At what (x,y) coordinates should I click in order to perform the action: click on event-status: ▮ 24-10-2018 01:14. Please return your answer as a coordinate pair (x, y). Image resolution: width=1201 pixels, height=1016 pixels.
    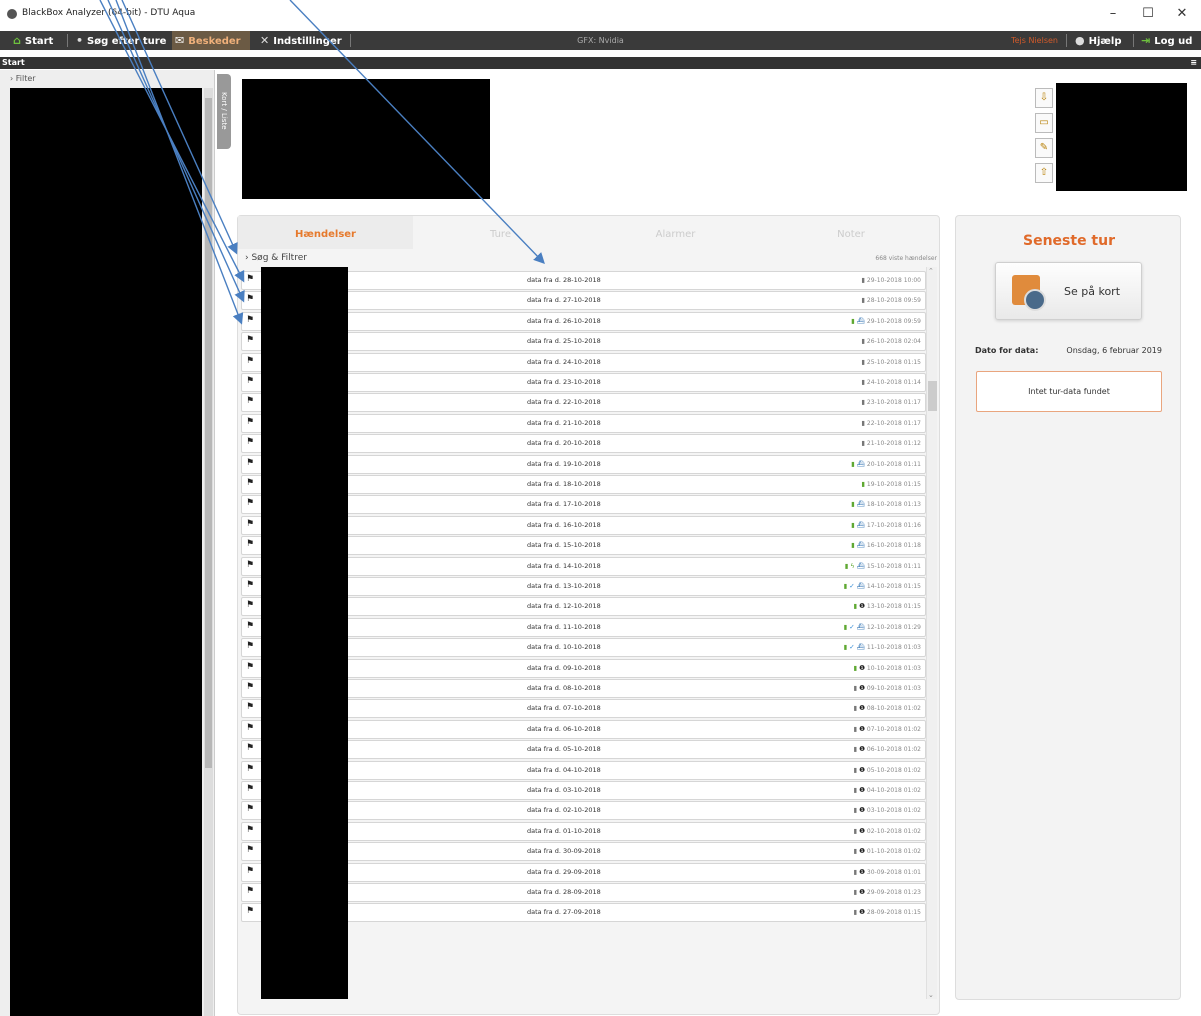
    Looking at the image, I should click on (891, 382).